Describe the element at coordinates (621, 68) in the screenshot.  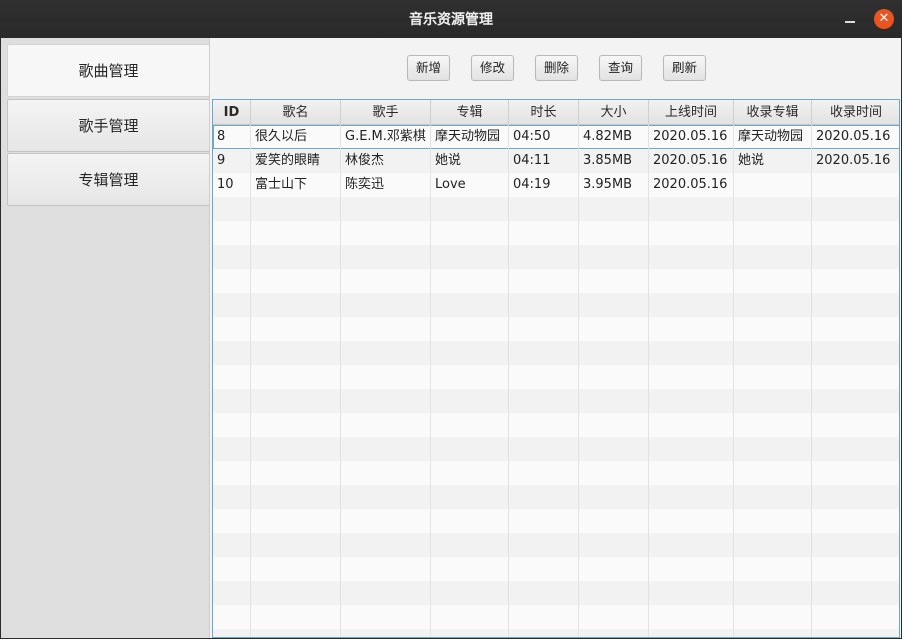
I see `query-button: 查询` at that location.